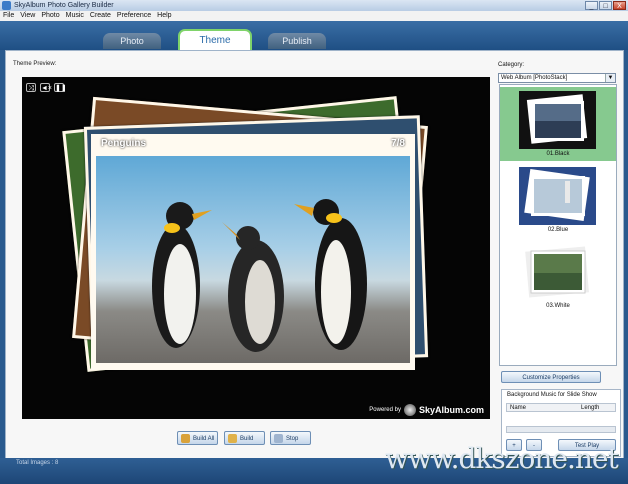 This screenshot has height=484, width=628. I want to click on stop-icon, so click(278, 438).